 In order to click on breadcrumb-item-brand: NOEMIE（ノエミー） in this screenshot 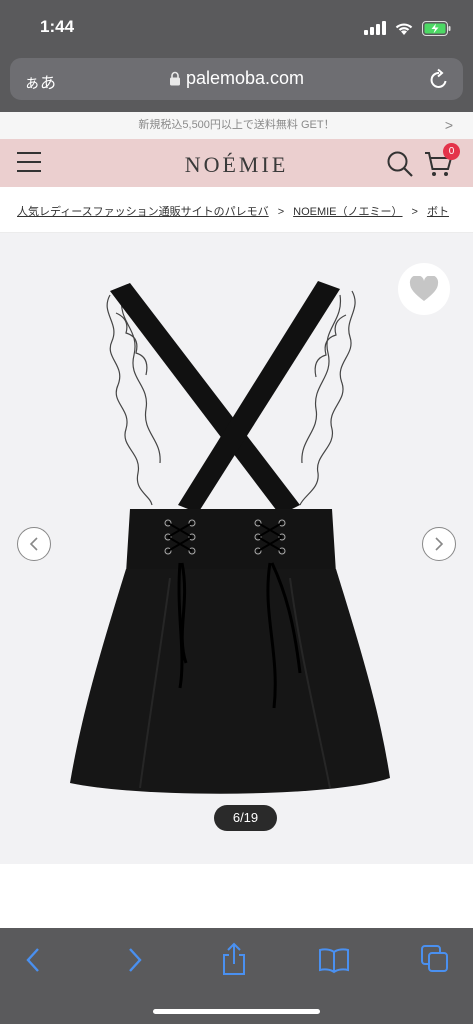, I will do `click(347, 212)`.